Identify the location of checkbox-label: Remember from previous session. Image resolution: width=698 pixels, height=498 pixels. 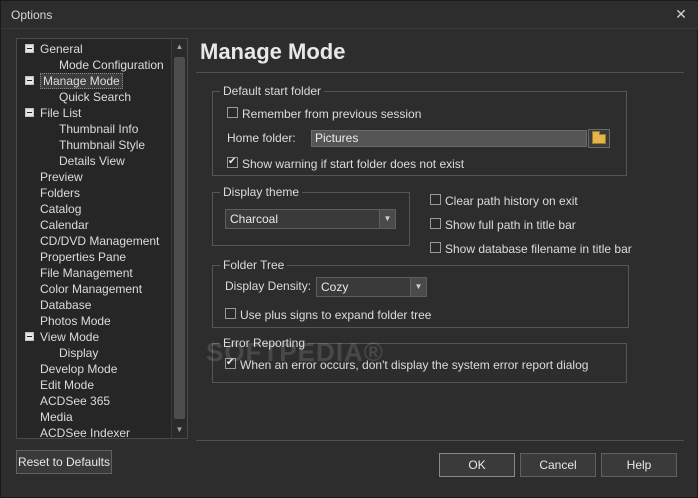
(332, 113).